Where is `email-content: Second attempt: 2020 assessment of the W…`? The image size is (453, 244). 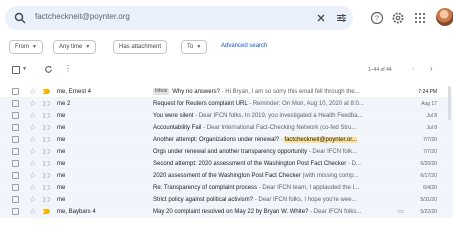
email-content: Second attempt: 2020 assessment of the W… is located at coordinates (274, 164).